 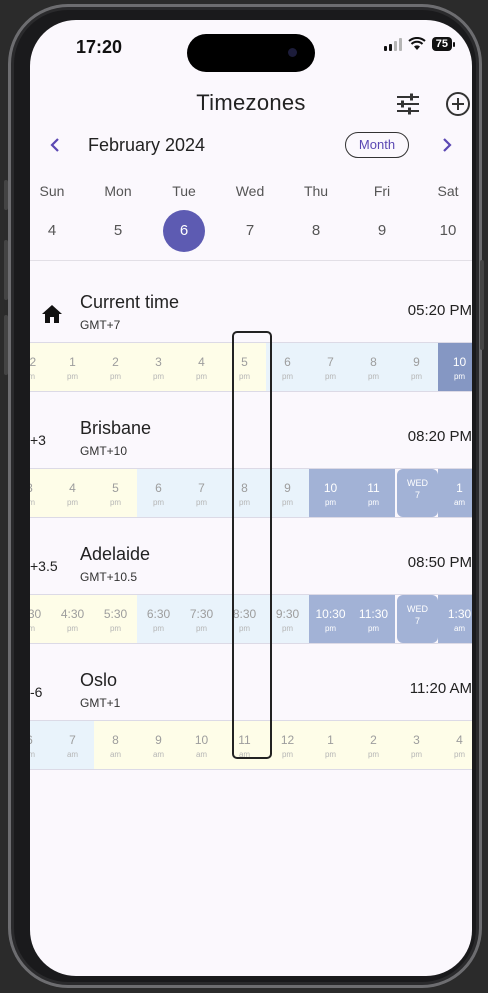 I want to click on hour-strip: 6 am 7 am 8 am 9 am 10 am 11 am 12 pm 1 pm 2 pm 3 pm 4 pm, so click(x=251, y=745).